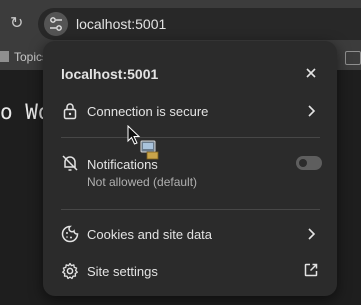  Describe the element at coordinates (70, 271) in the screenshot. I see `gear-icon` at that location.